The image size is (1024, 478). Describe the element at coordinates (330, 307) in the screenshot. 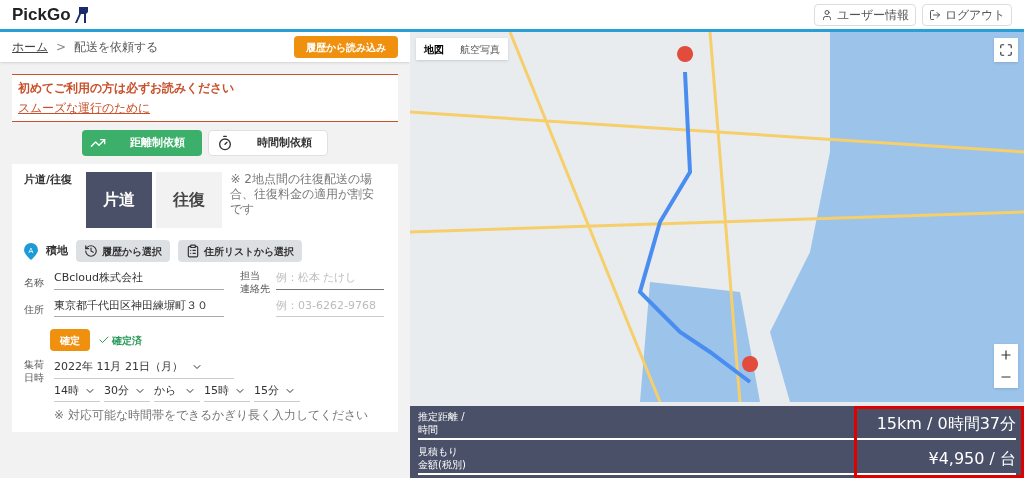

I see `contact-phone-field: 例：03-6262-9768` at that location.